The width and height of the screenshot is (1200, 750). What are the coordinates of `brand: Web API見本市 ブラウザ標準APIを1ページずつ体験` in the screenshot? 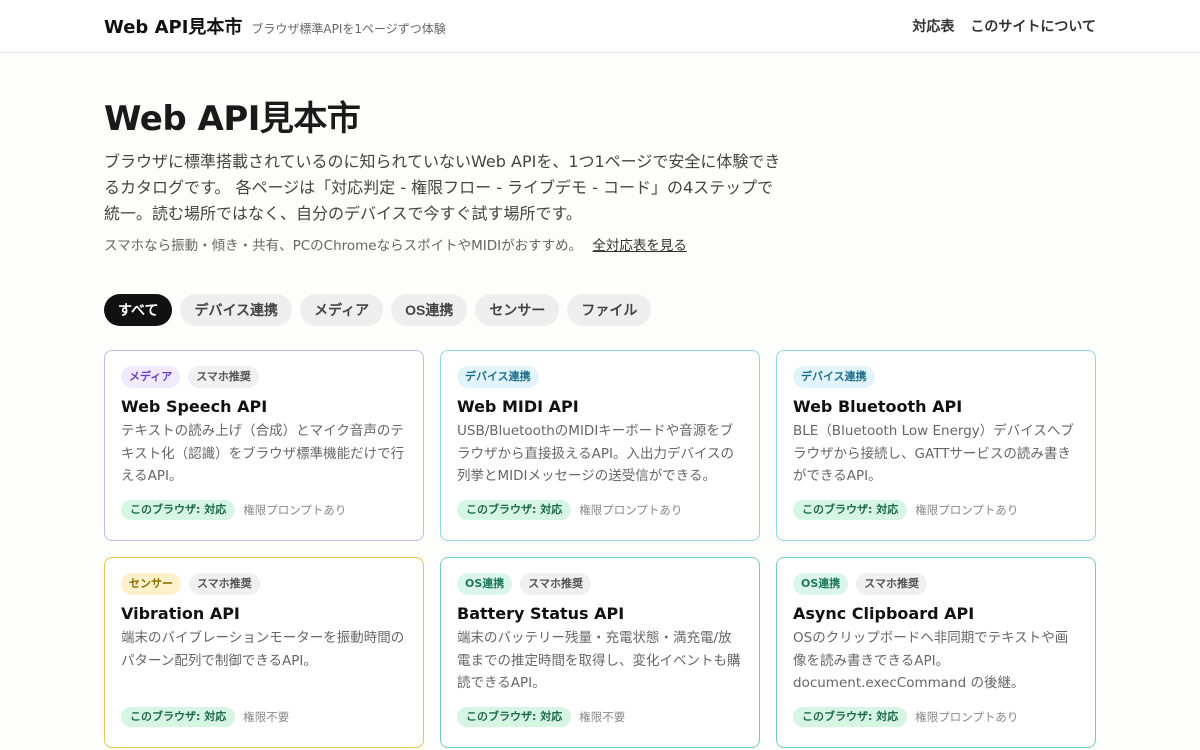 It's located at (275, 26).